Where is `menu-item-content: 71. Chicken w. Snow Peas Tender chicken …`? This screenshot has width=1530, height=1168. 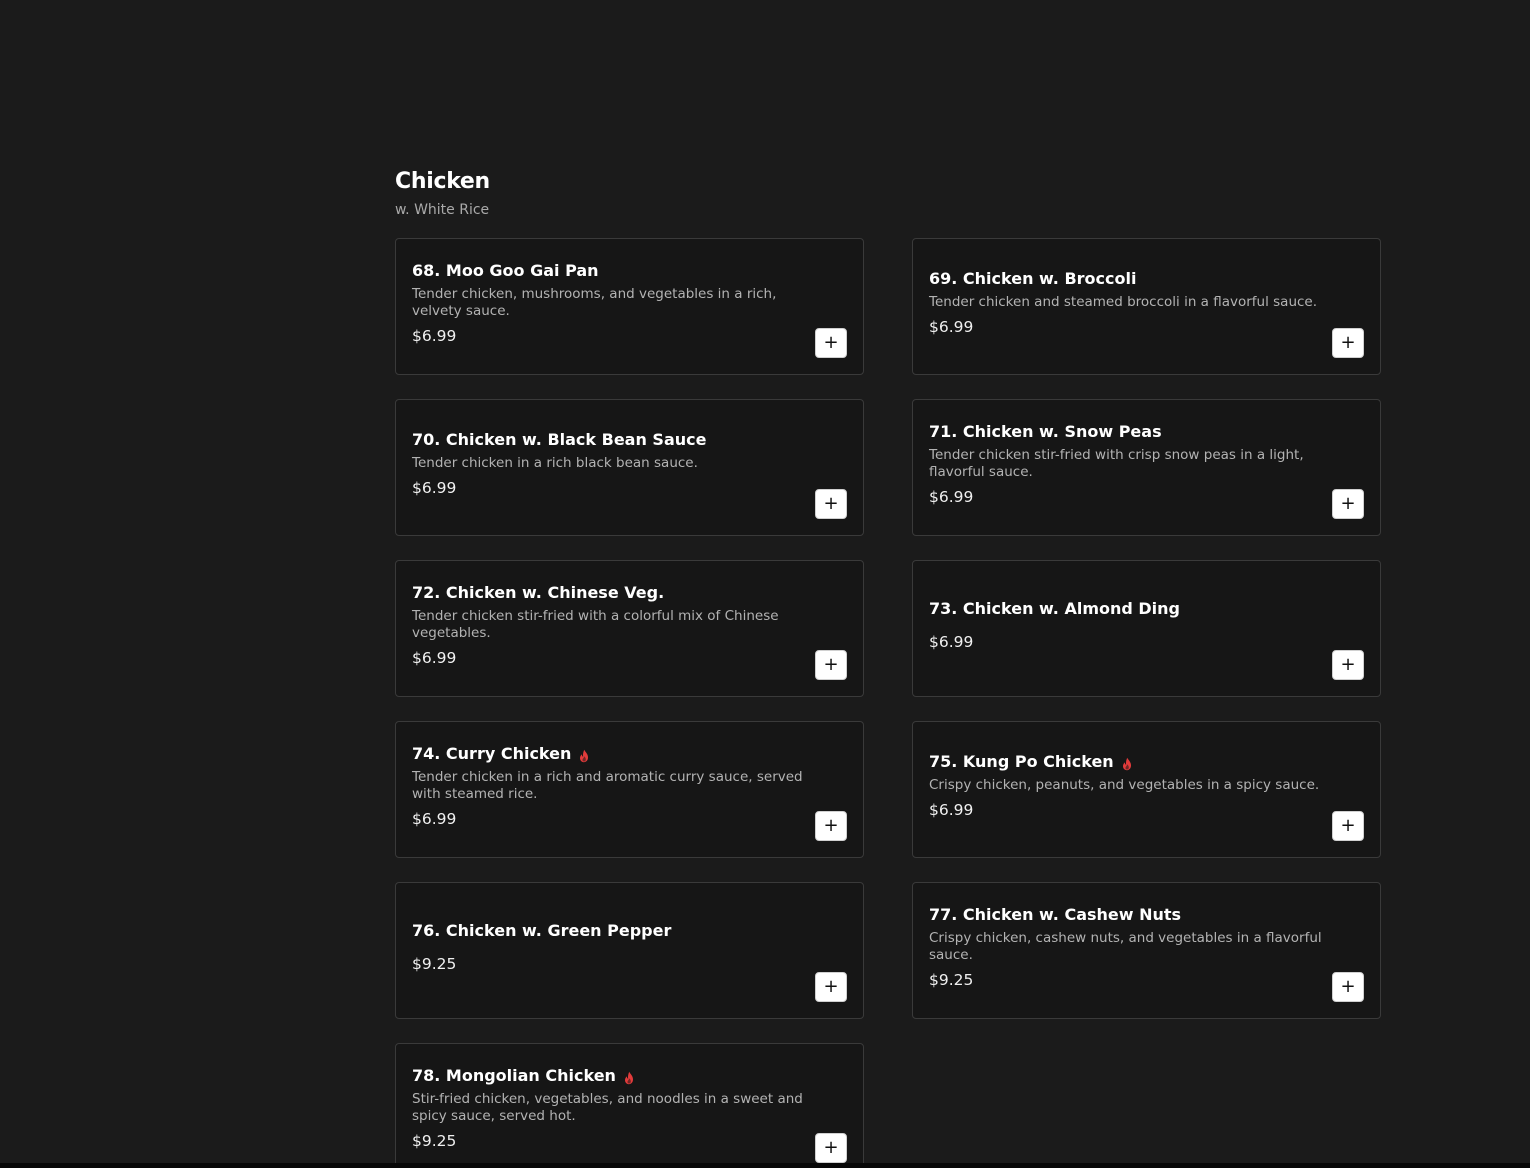 menu-item-content: 71. Chicken w. Snow Peas Tender chicken … is located at coordinates (1146, 464).